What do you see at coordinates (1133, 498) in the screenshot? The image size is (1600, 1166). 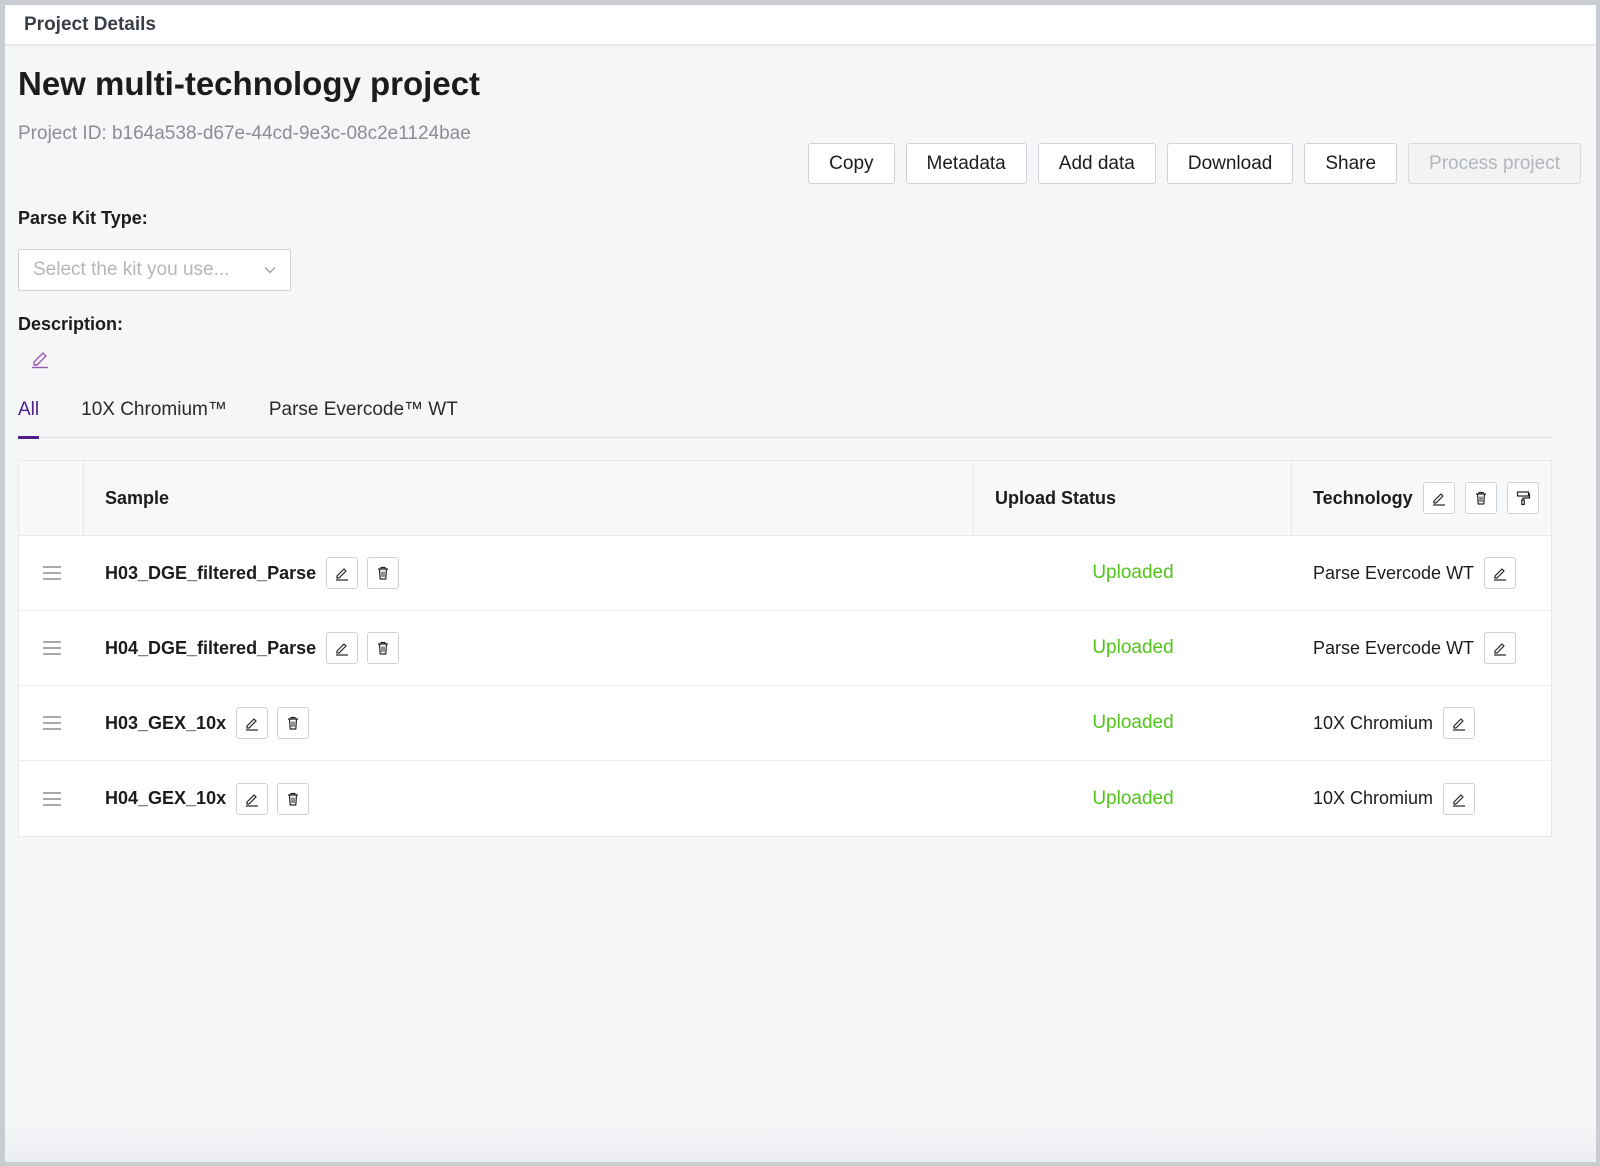 I see `status-column-header: Upload Status` at bounding box center [1133, 498].